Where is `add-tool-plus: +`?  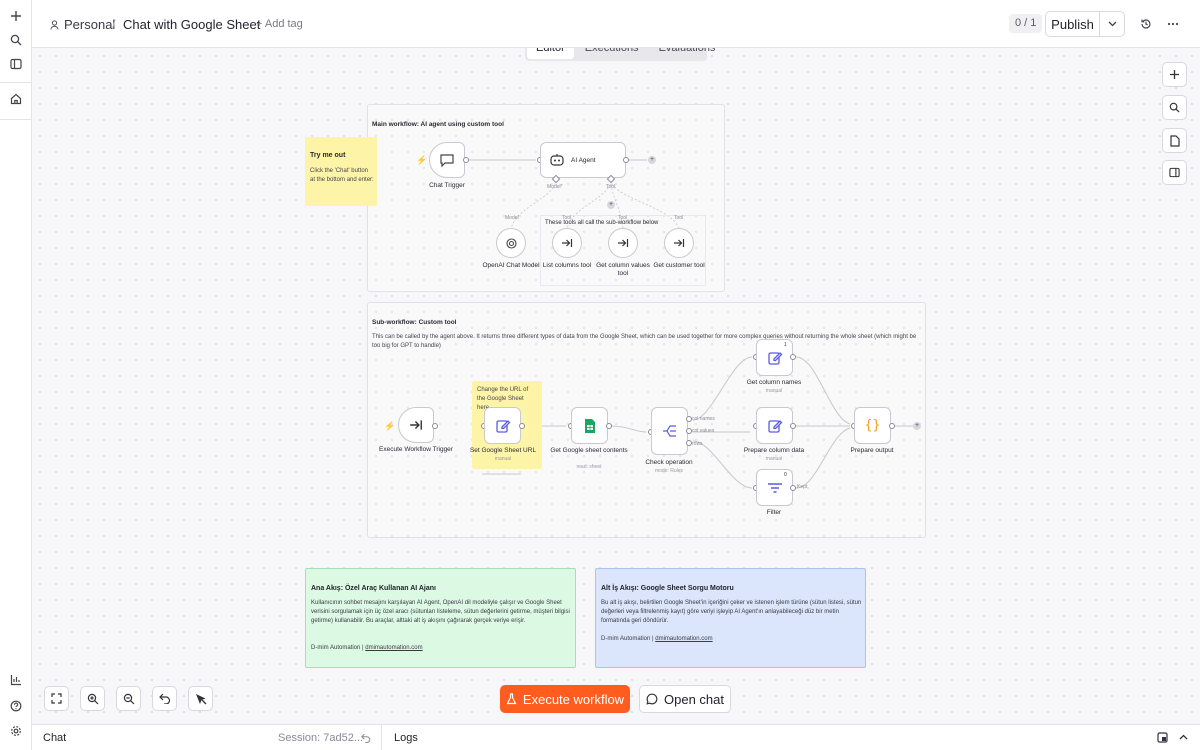
add-tool-plus: + is located at coordinates (611, 205).